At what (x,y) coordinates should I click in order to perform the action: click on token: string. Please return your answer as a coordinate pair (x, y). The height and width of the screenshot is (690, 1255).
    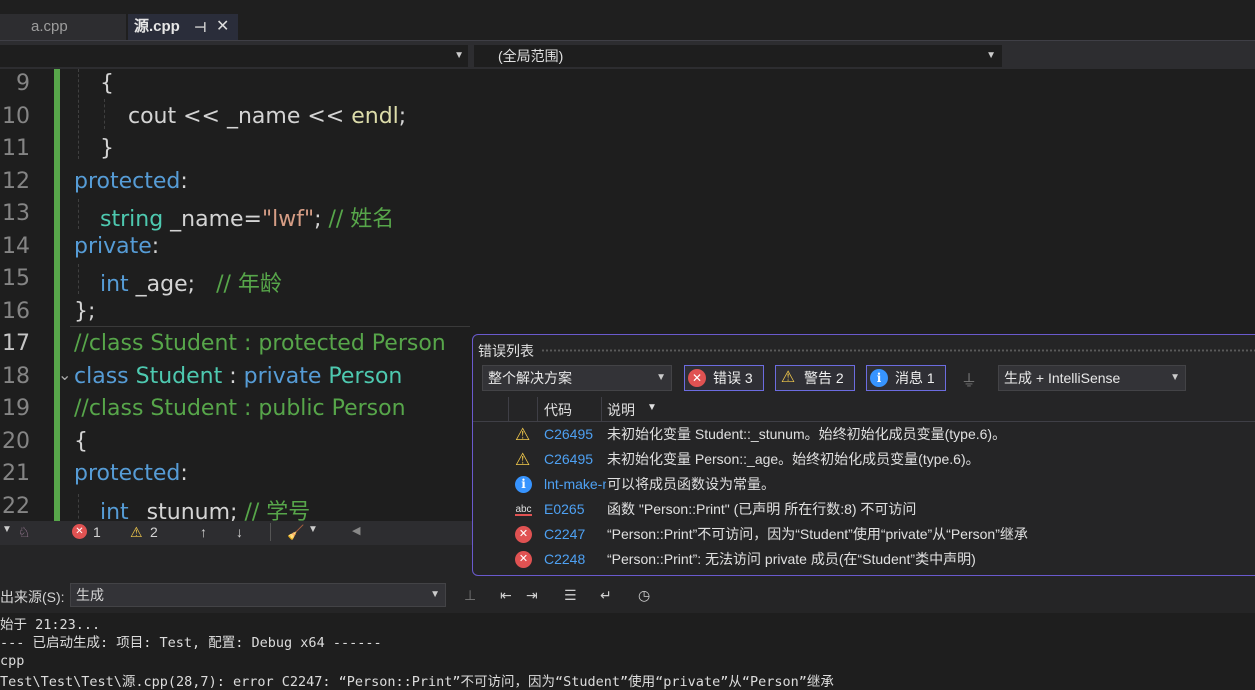
    Looking at the image, I should click on (132, 219).